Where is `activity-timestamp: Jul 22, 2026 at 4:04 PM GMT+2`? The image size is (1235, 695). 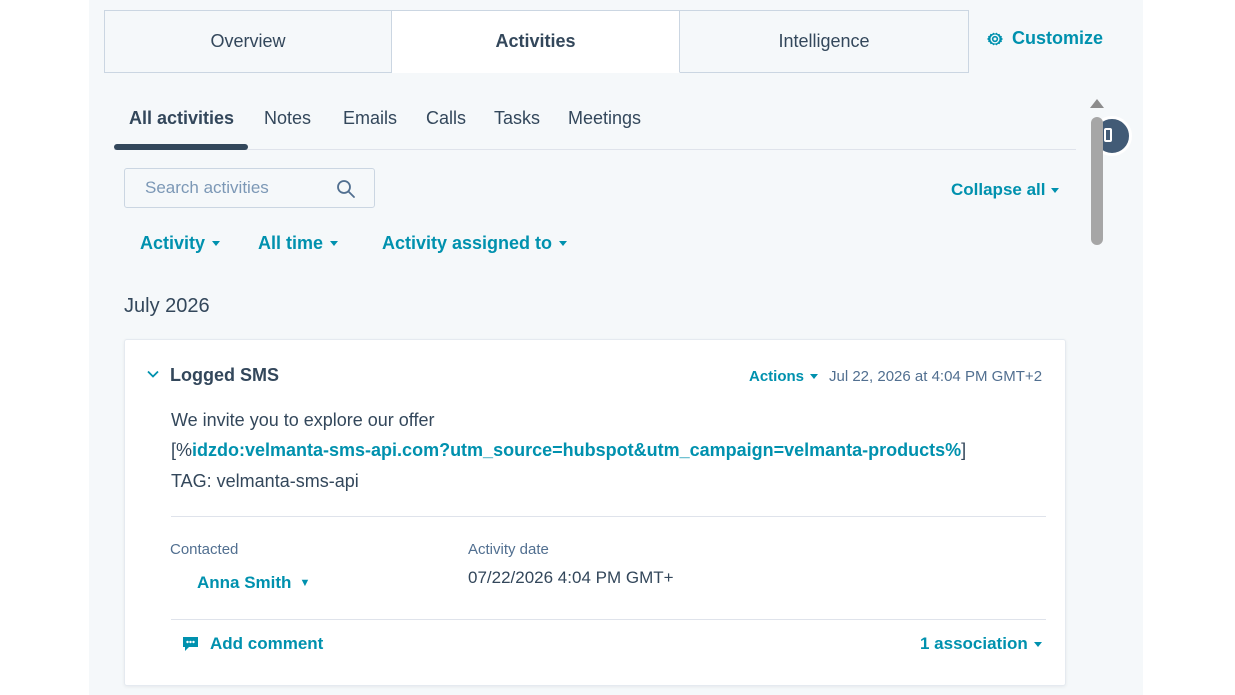
activity-timestamp: Jul 22, 2026 at 4:04 PM GMT+2 is located at coordinates (936, 376).